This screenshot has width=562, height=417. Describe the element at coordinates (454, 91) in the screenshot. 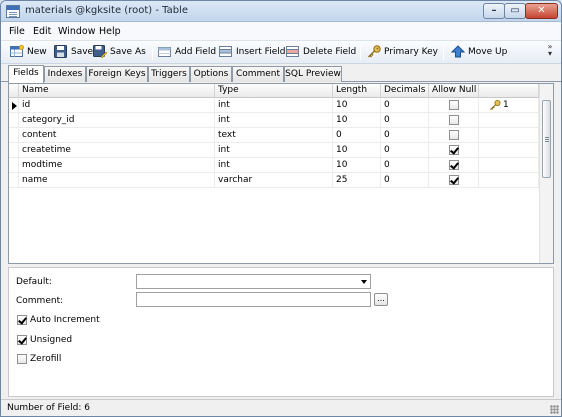

I see `header-allow-null: Allow Null` at that location.